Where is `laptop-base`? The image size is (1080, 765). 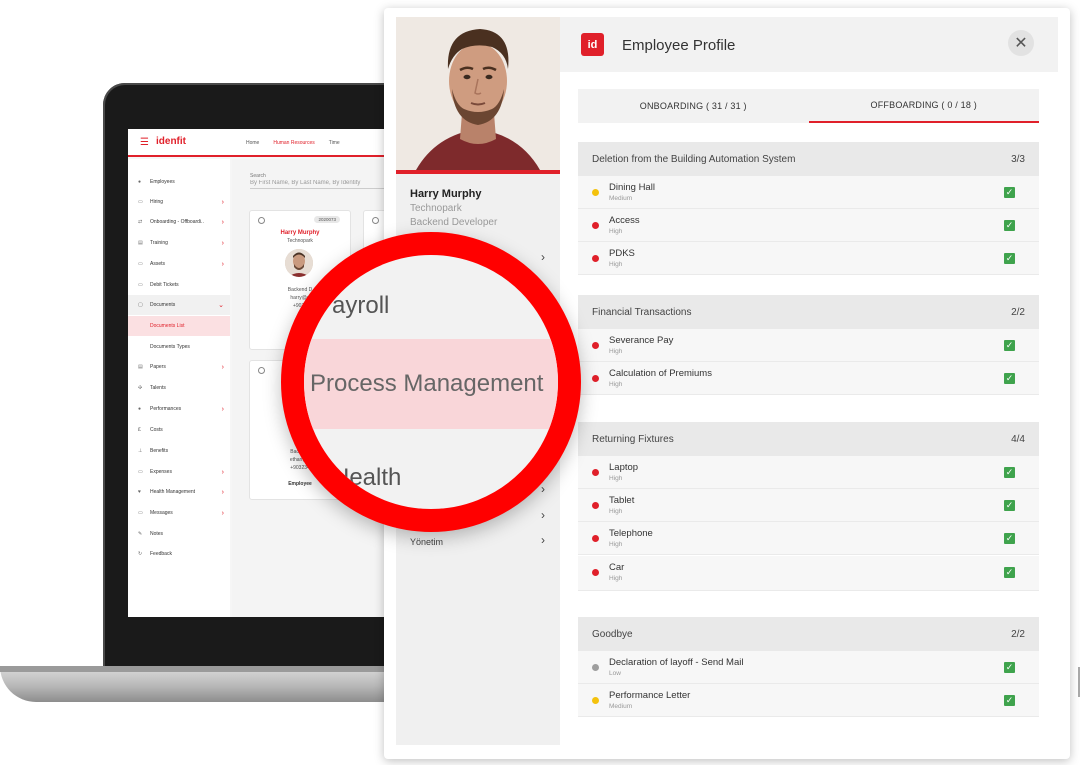 laptop-base is located at coordinates (200, 684).